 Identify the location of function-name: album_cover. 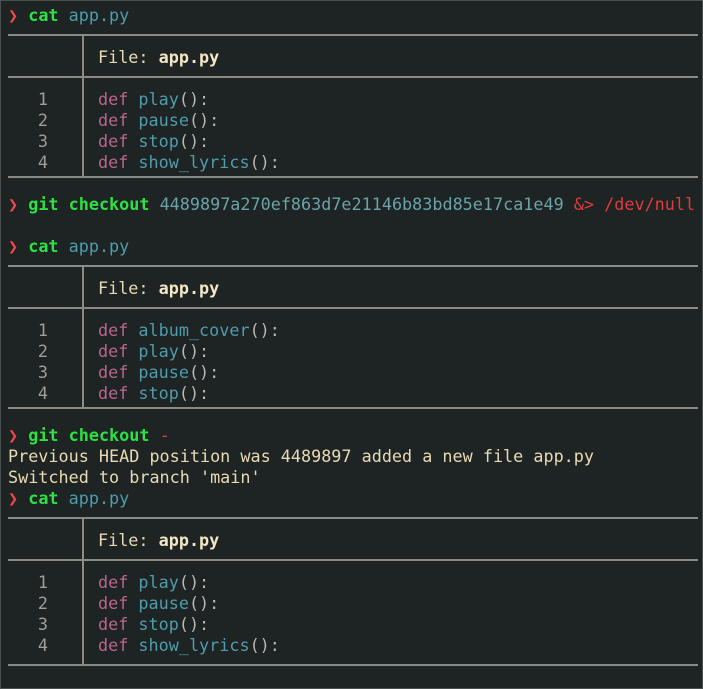
(194, 330).